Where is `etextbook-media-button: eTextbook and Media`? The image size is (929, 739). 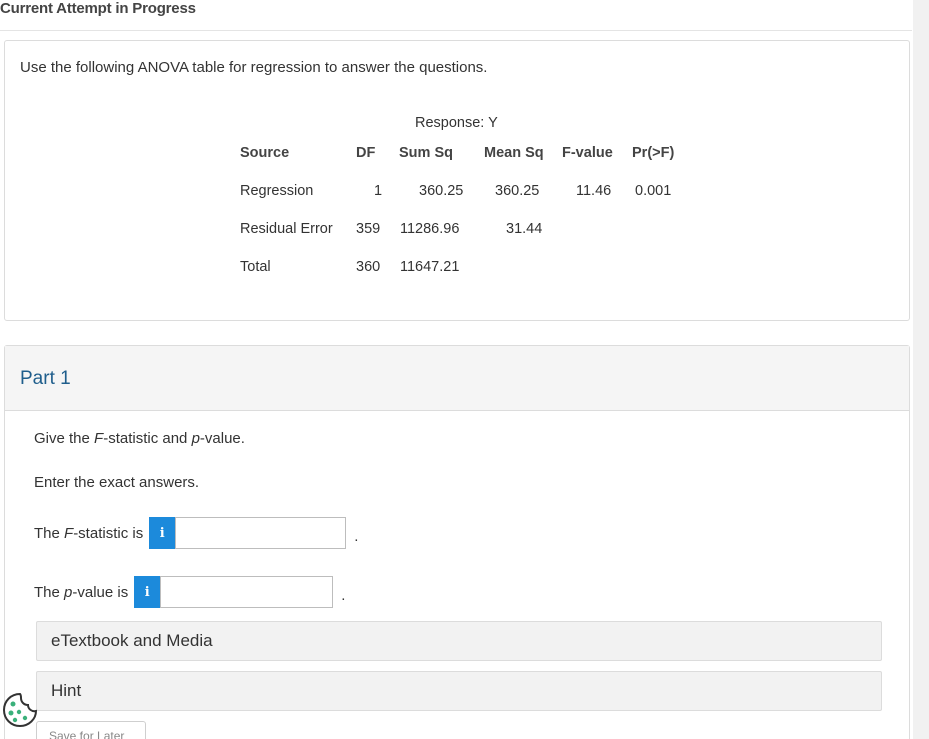
etextbook-media-button: eTextbook and Media is located at coordinates (459, 641).